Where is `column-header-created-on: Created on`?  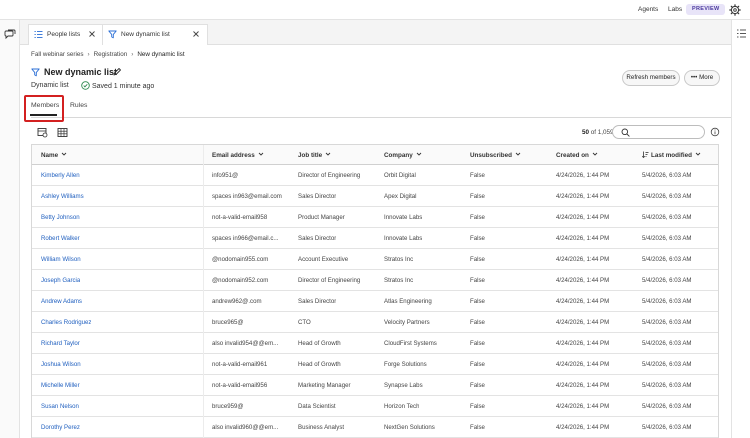
column-header-created-on: Created on is located at coordinates (577, 155).